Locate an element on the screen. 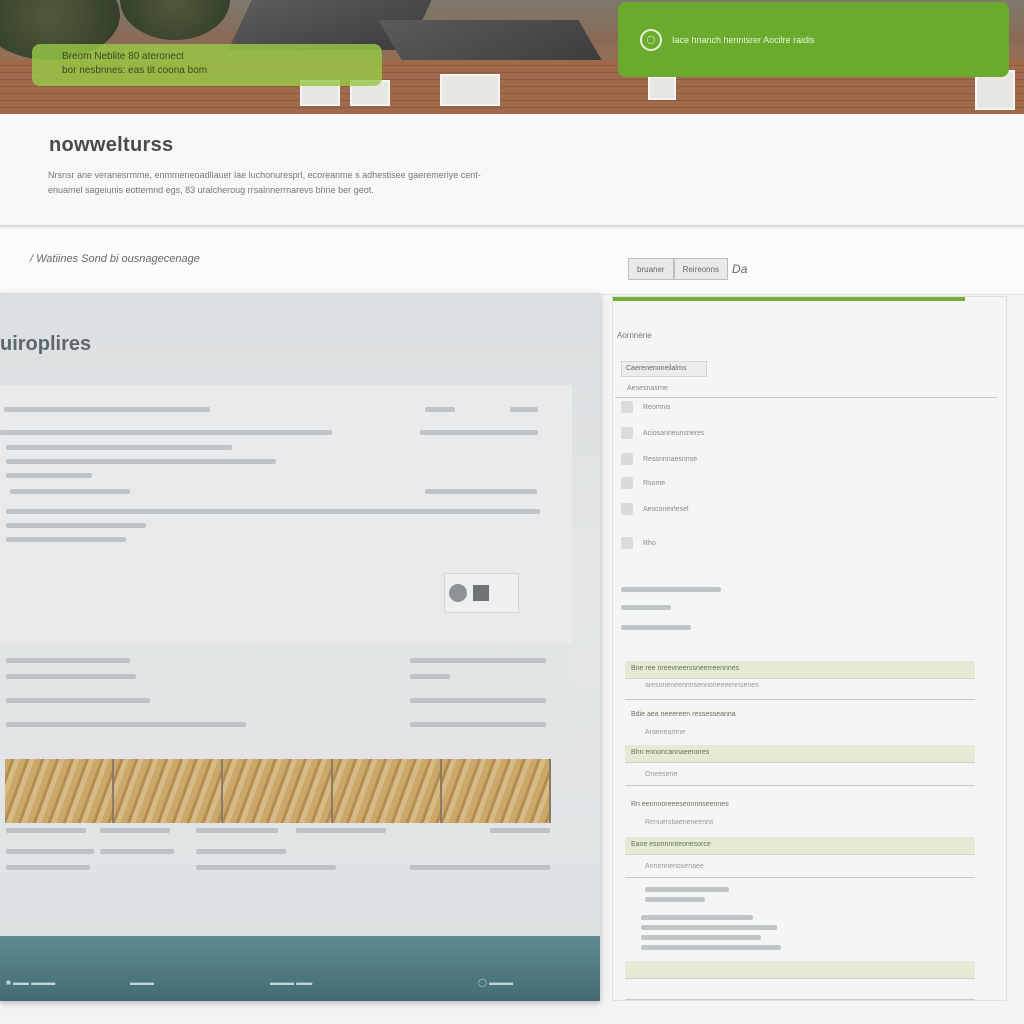  toggle-right-button: Reireonns is located at coordinates (701, 269).